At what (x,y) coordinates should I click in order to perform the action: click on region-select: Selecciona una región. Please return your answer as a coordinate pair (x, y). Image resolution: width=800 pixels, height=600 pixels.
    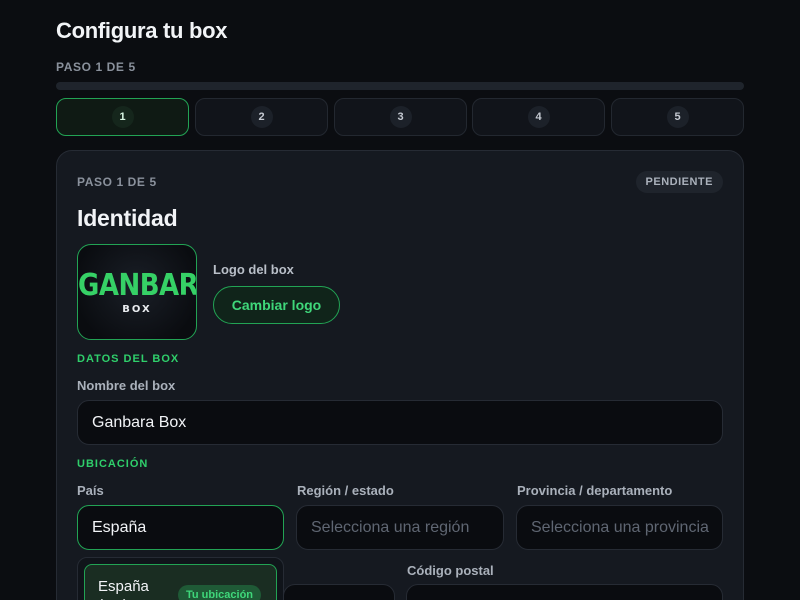
    Looking at the image, I should click on (400, 527).